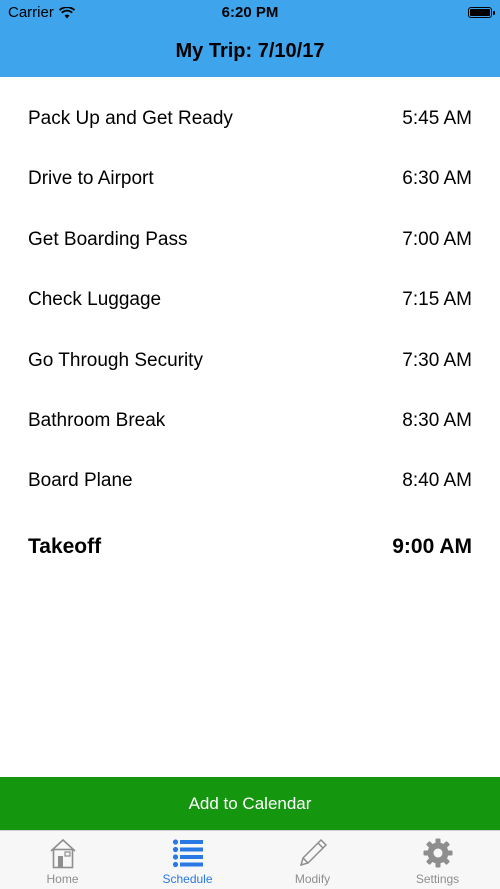 Image resolution: width=500 pixels, height=889 pixels. I want to click on tab-home: Home, so click(62, 860).